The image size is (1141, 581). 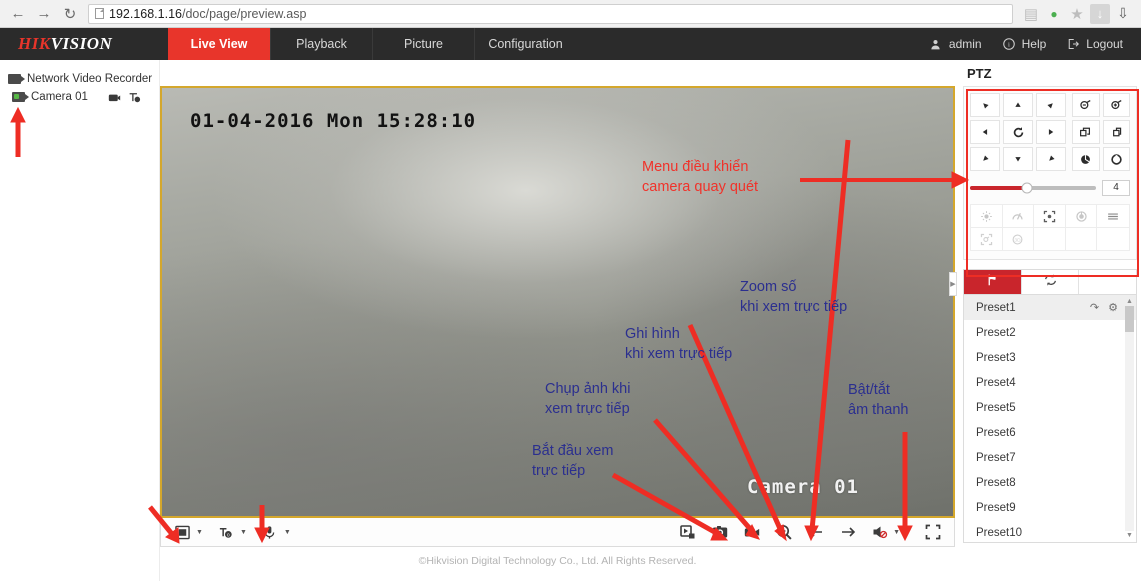 I want to click on fullscreen-button, so click(x=933, y=532).